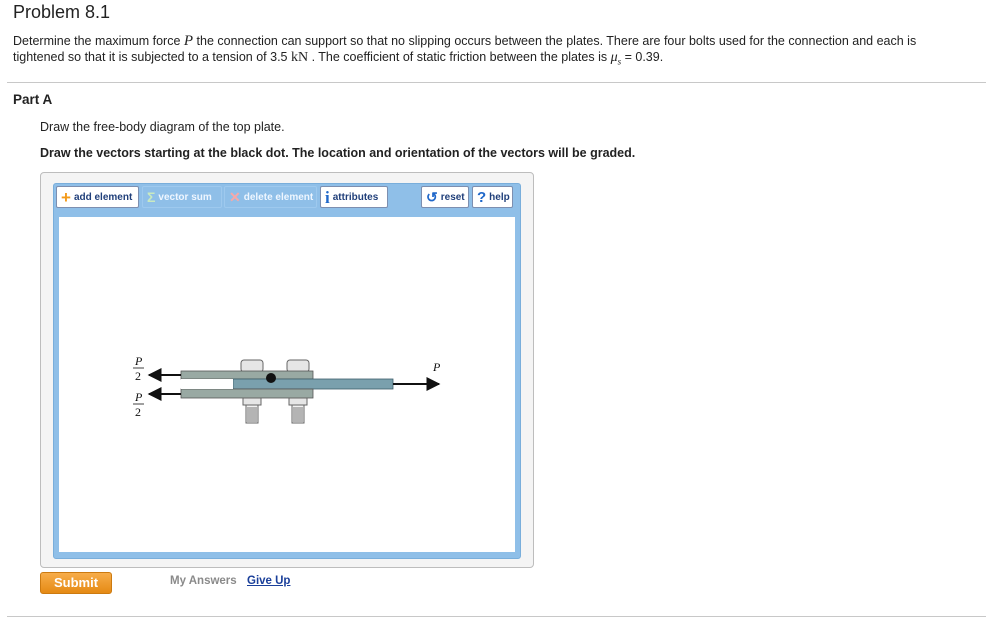 This screenshot has width=990, height=628. Describe the element at coordinates (642, 57) in the screenshot. I see `statement-text: = 0.39.` at that location.